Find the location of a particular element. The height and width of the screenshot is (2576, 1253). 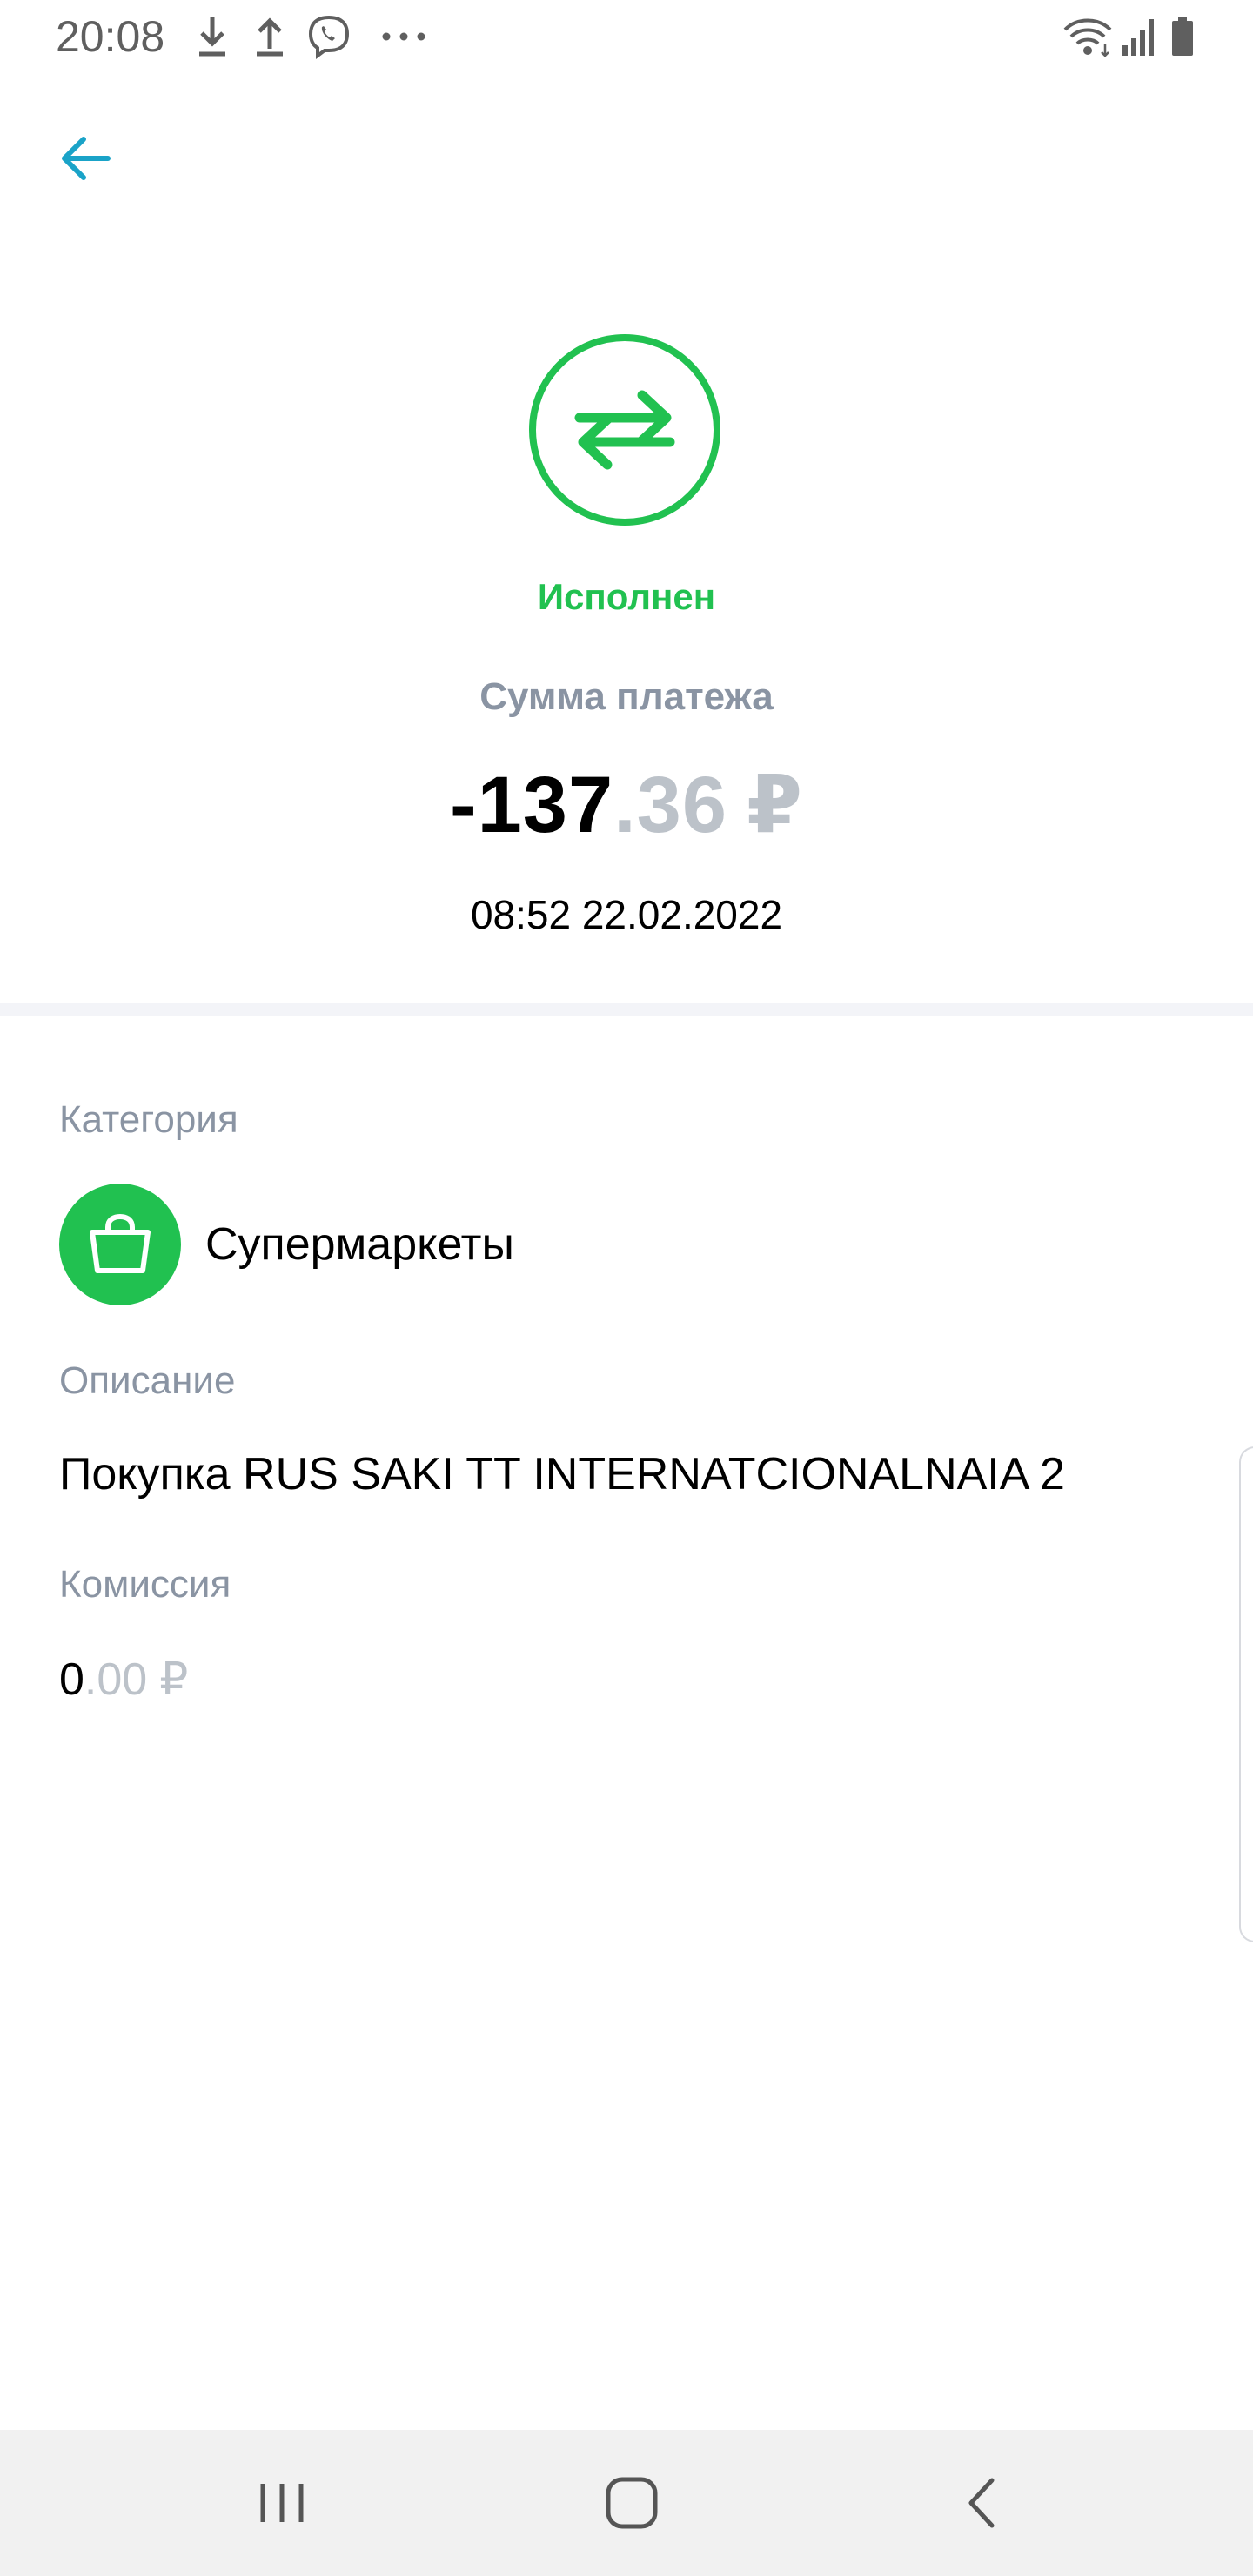

category-icon-circle is located at coordinates (120, 1244).